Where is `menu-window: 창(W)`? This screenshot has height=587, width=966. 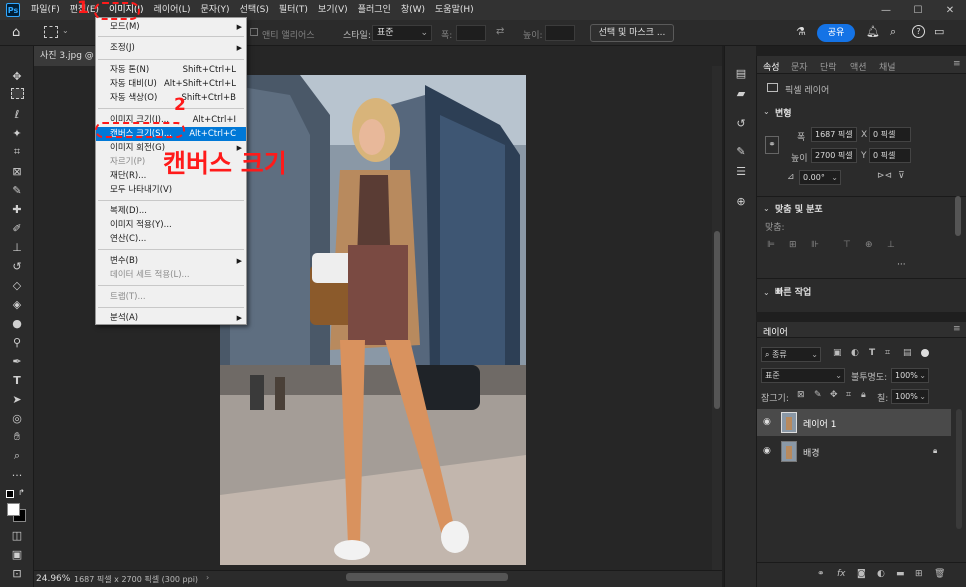
menu-window: 창(W) is located at coordinates (413, 10).